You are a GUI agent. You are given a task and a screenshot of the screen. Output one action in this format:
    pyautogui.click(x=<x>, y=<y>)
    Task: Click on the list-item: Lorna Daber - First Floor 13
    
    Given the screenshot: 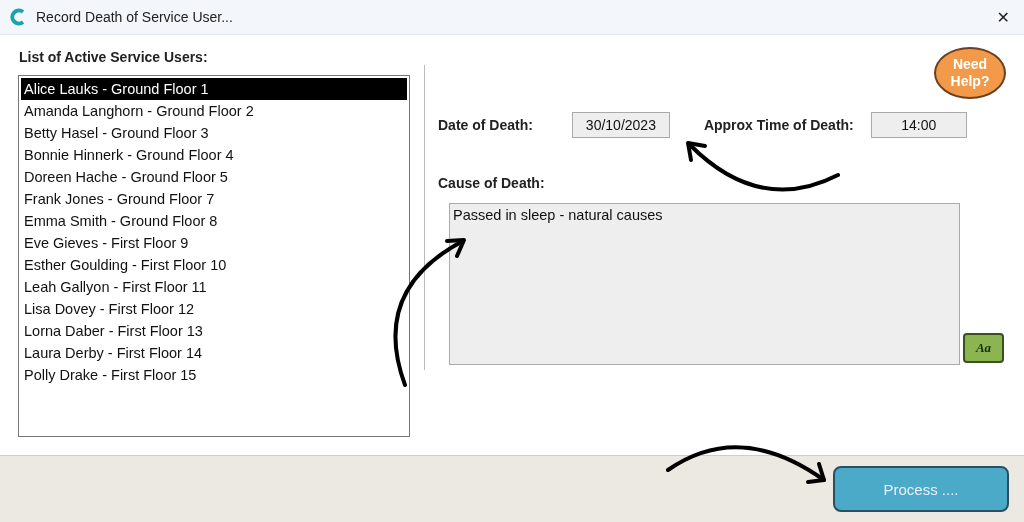 What is the action you would take?
    pyautogui.click(x=214, y=331)
    